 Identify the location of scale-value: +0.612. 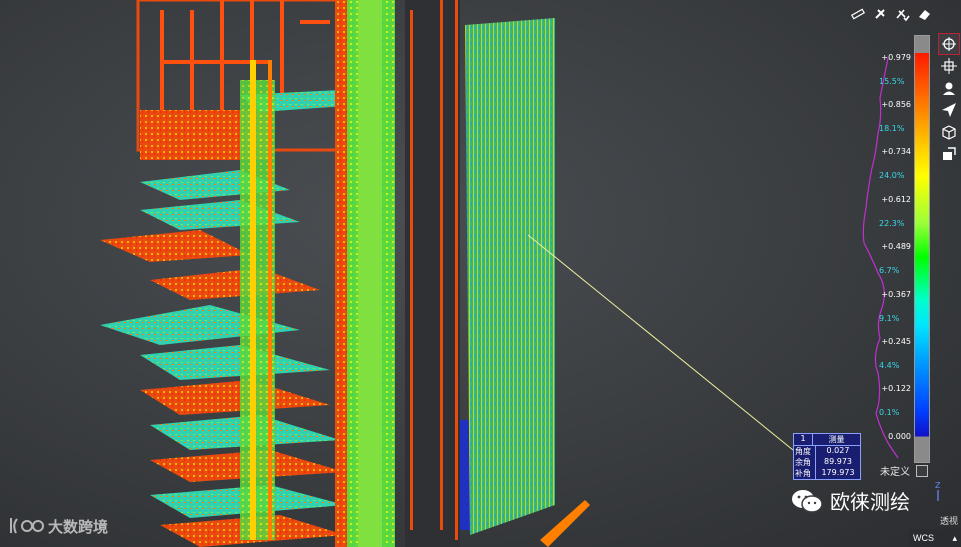
(896, 199).